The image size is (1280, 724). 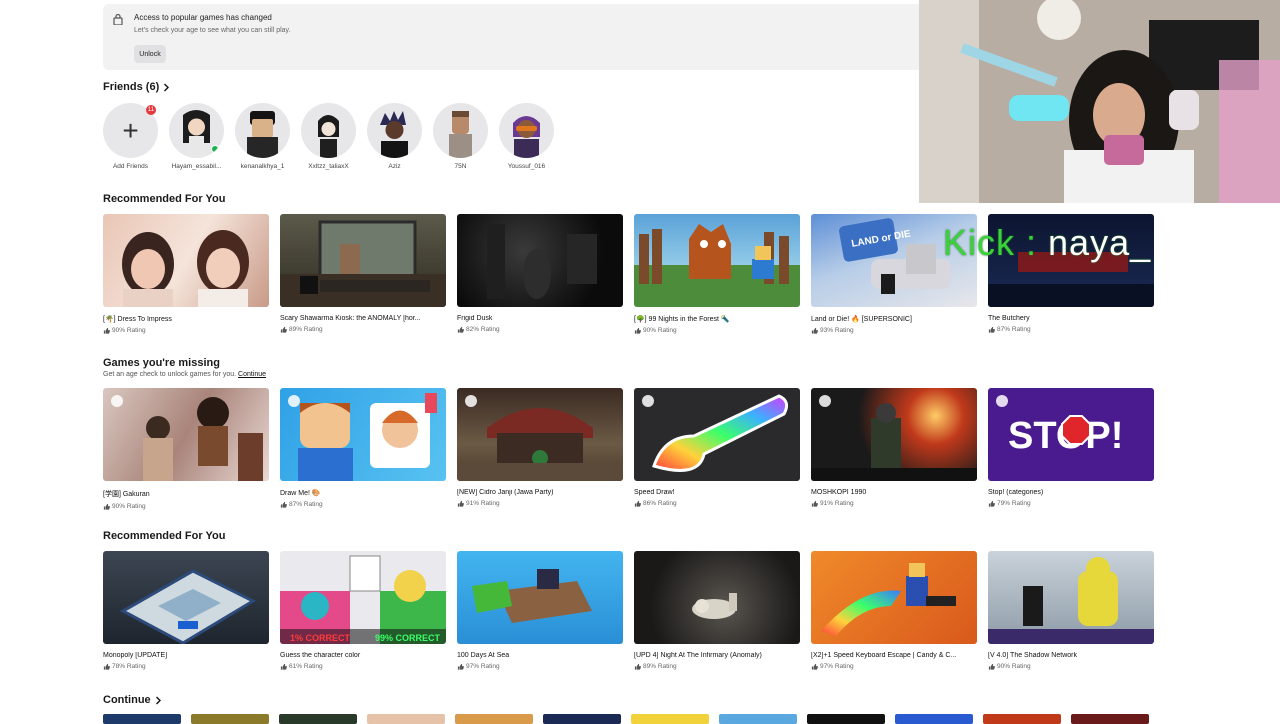 What do you see at coordinates (300, 493) in the screenshot?
I see `game-title: Draw Me! 🎨` at bounding box center [300, 493].